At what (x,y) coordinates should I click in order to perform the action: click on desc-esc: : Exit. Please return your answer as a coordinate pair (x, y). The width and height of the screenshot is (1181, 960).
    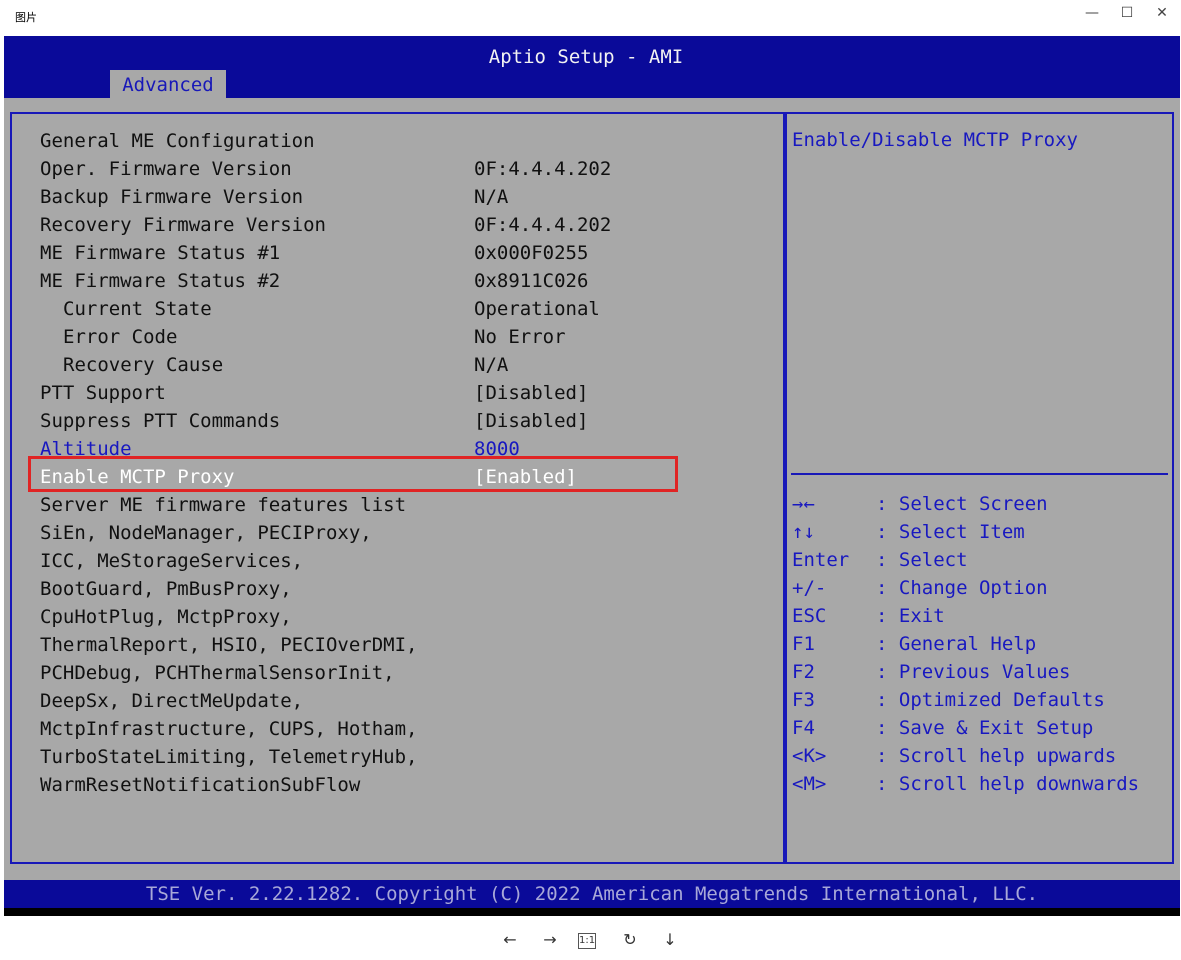
    Looking at the image, I should click on (910, 616).